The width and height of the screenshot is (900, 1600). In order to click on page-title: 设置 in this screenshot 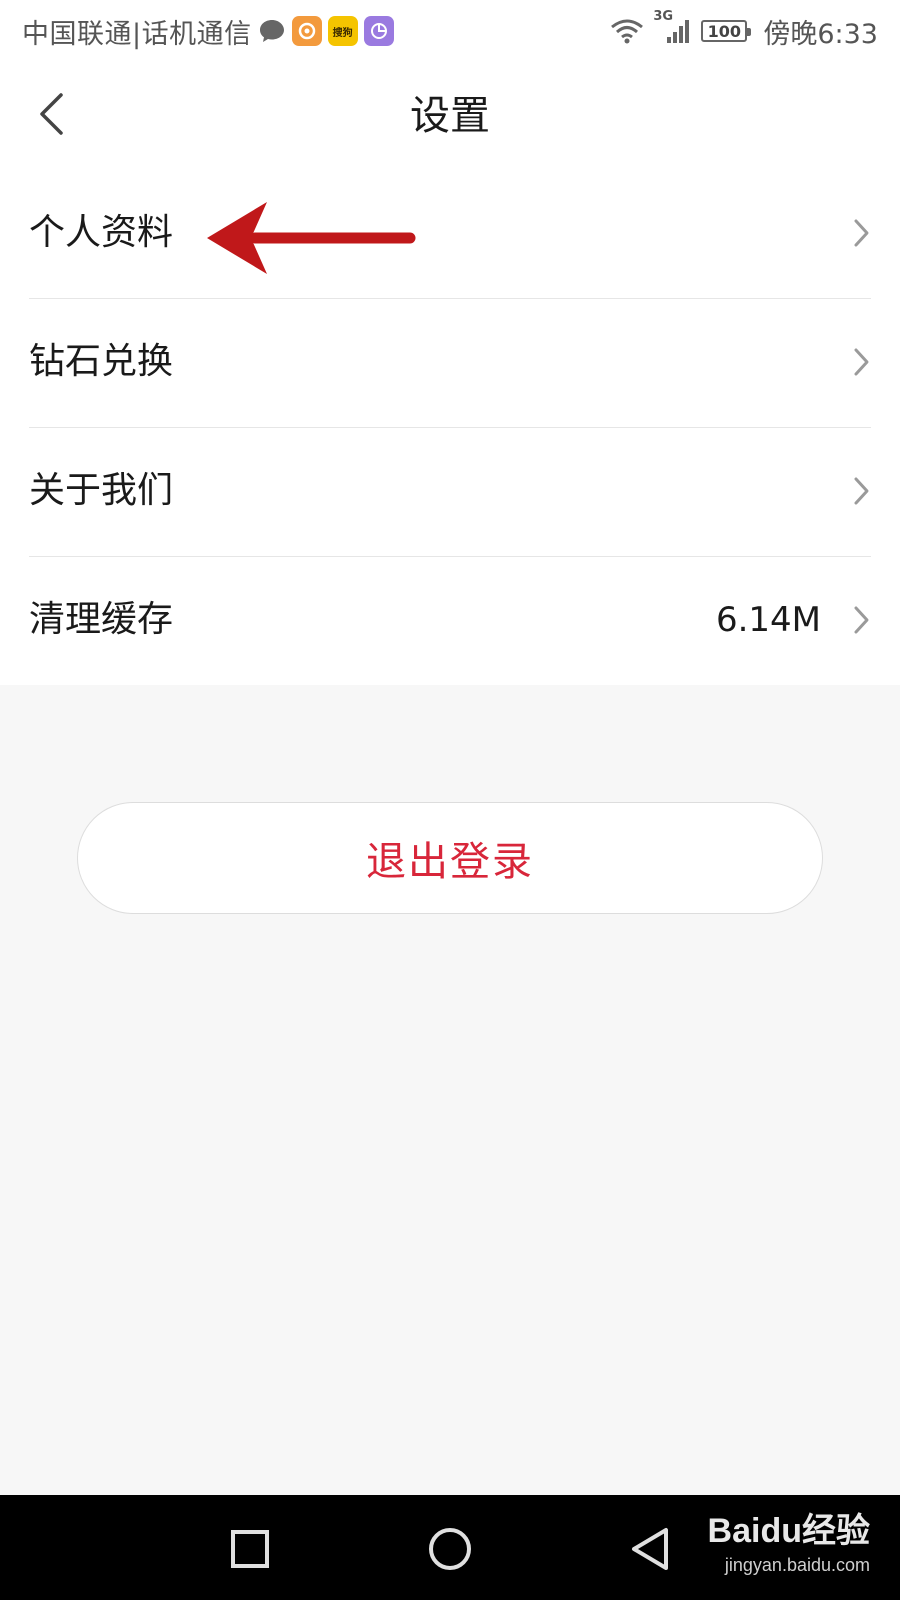, I will do `click(450, 116)`.